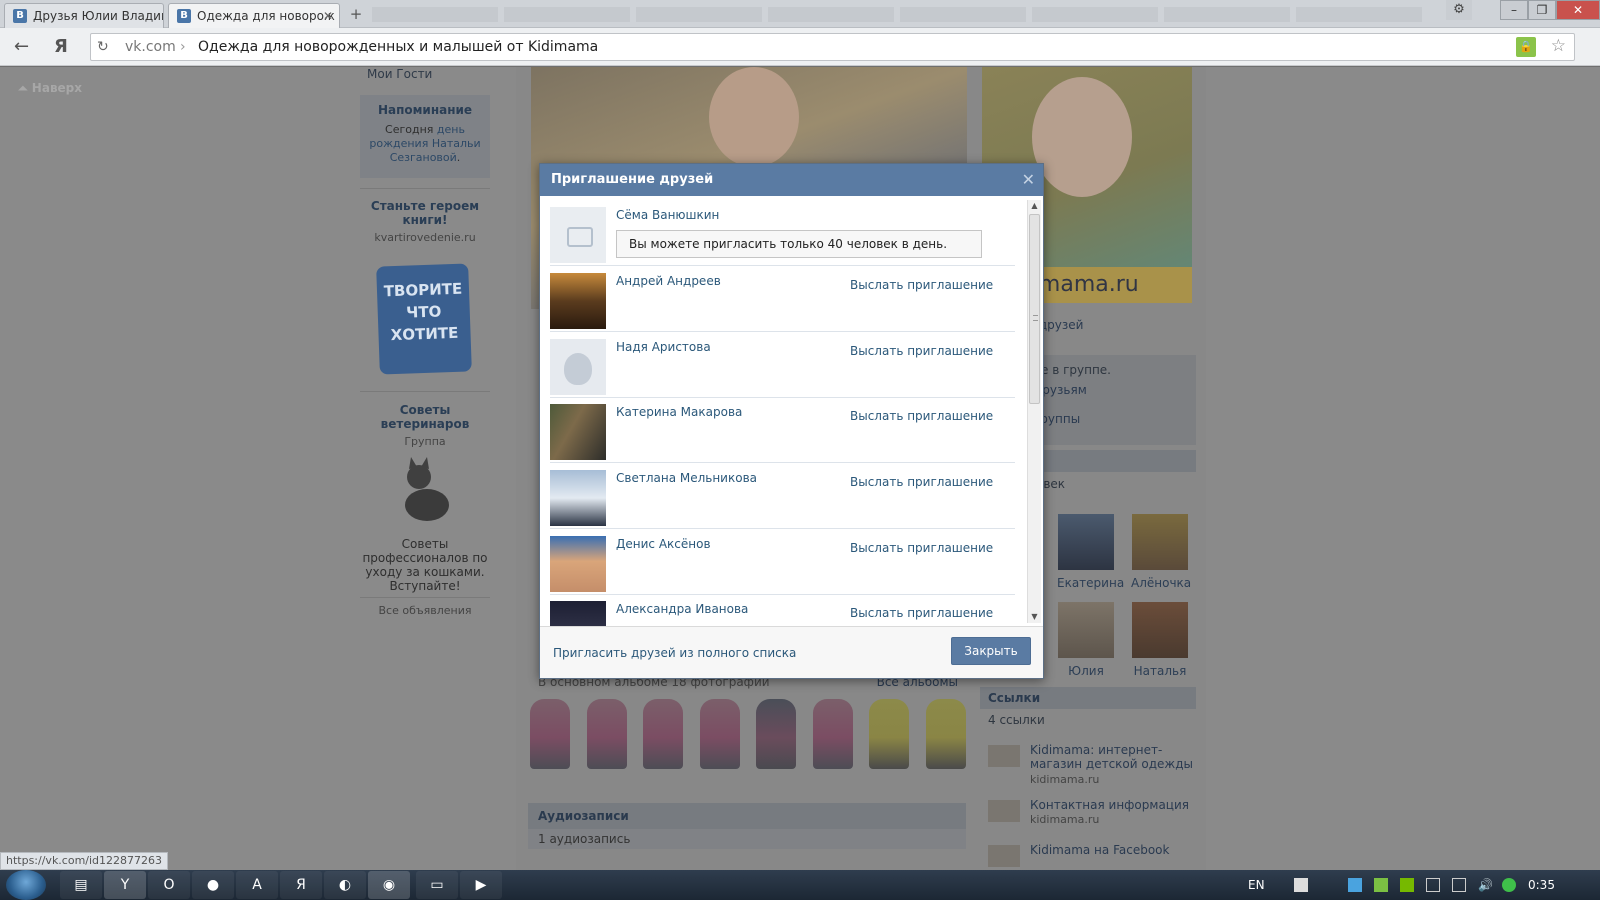  What do you see at coordinates (1541, 885) in the screenshot?
I see `clock: 0:35` at bounding box center [1541, 885].